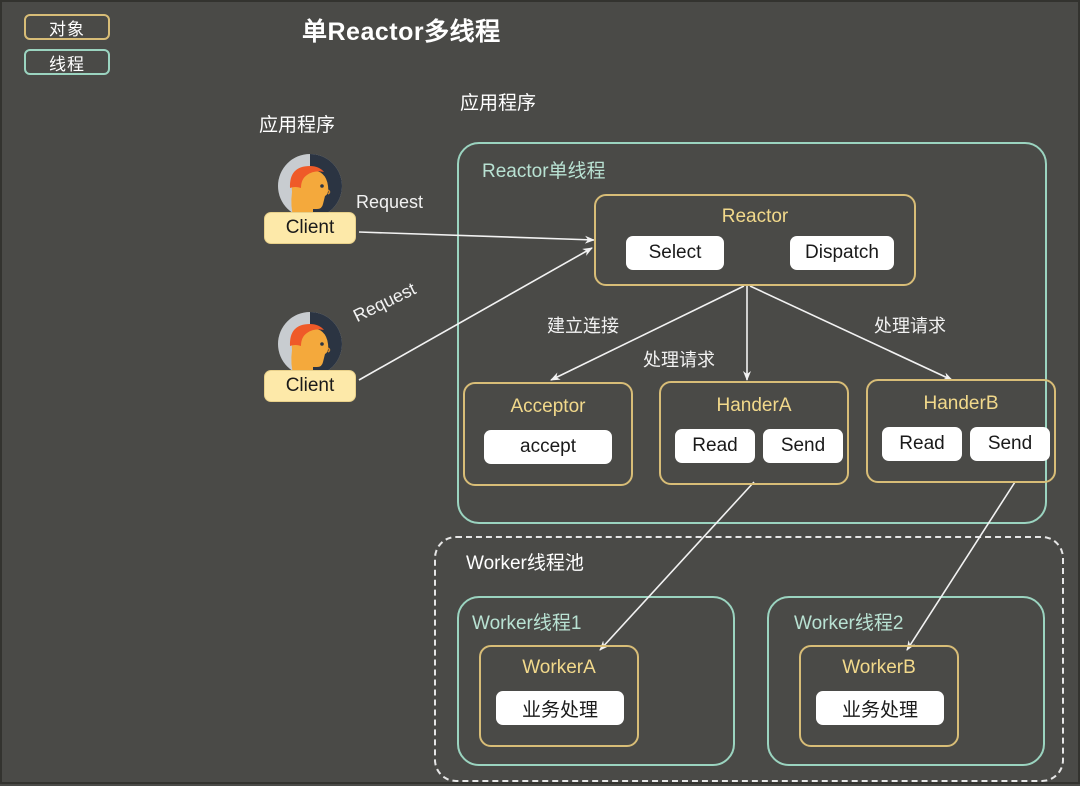 The image size is (1080, 786). What do you see at coordinates (842, 253) in the screenshot?
I see `reactor-action-dispatch: Dispatch` at bounding box center [842, 253].